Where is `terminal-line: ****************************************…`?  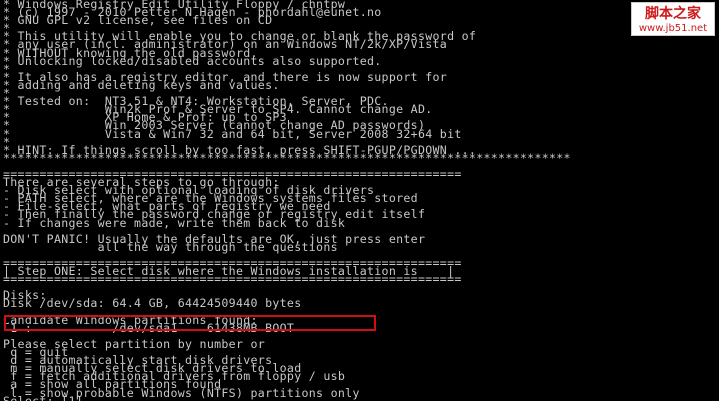
terminal-line: ****************************************… is located at coordinates (287, 157).